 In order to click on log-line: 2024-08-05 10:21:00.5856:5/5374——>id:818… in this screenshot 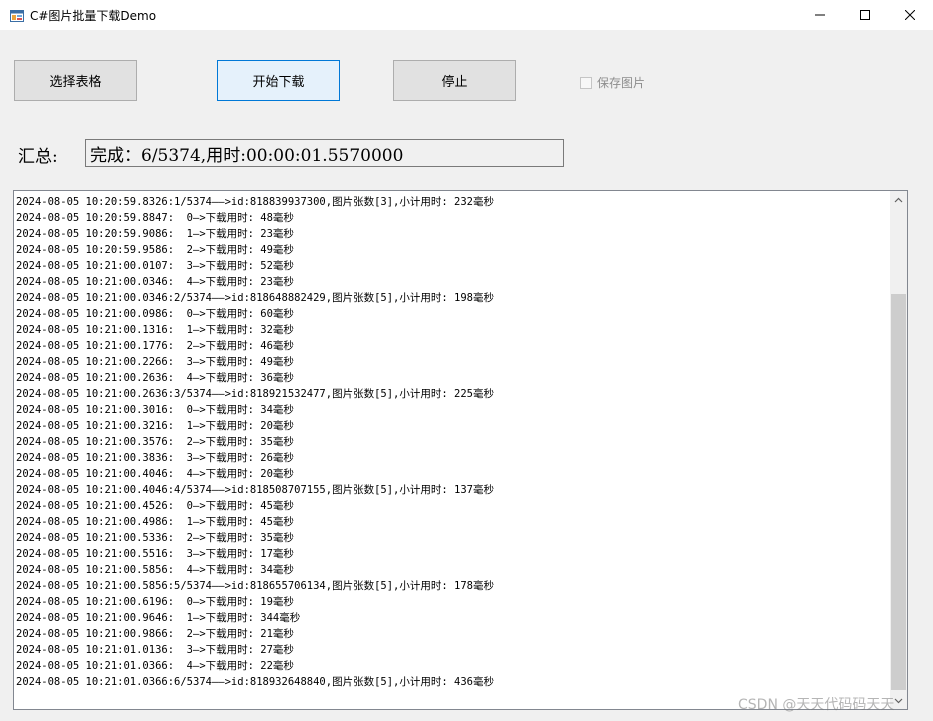, I will do `click(255, 586)`.